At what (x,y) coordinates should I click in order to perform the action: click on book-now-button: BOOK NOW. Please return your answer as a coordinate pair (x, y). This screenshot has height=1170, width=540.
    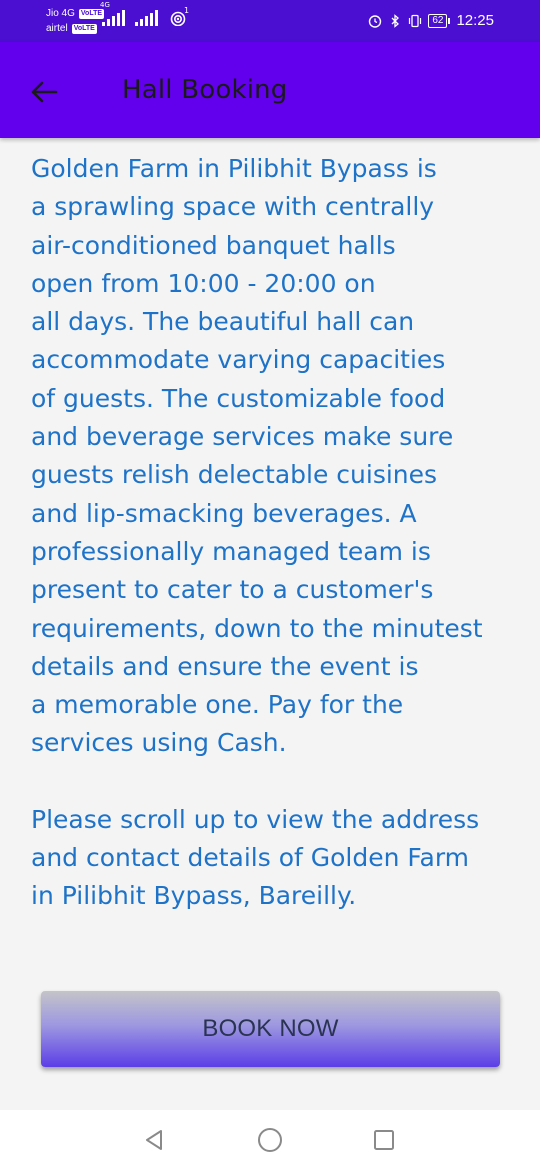
    Looking at the image, I should click on (270, 1029).